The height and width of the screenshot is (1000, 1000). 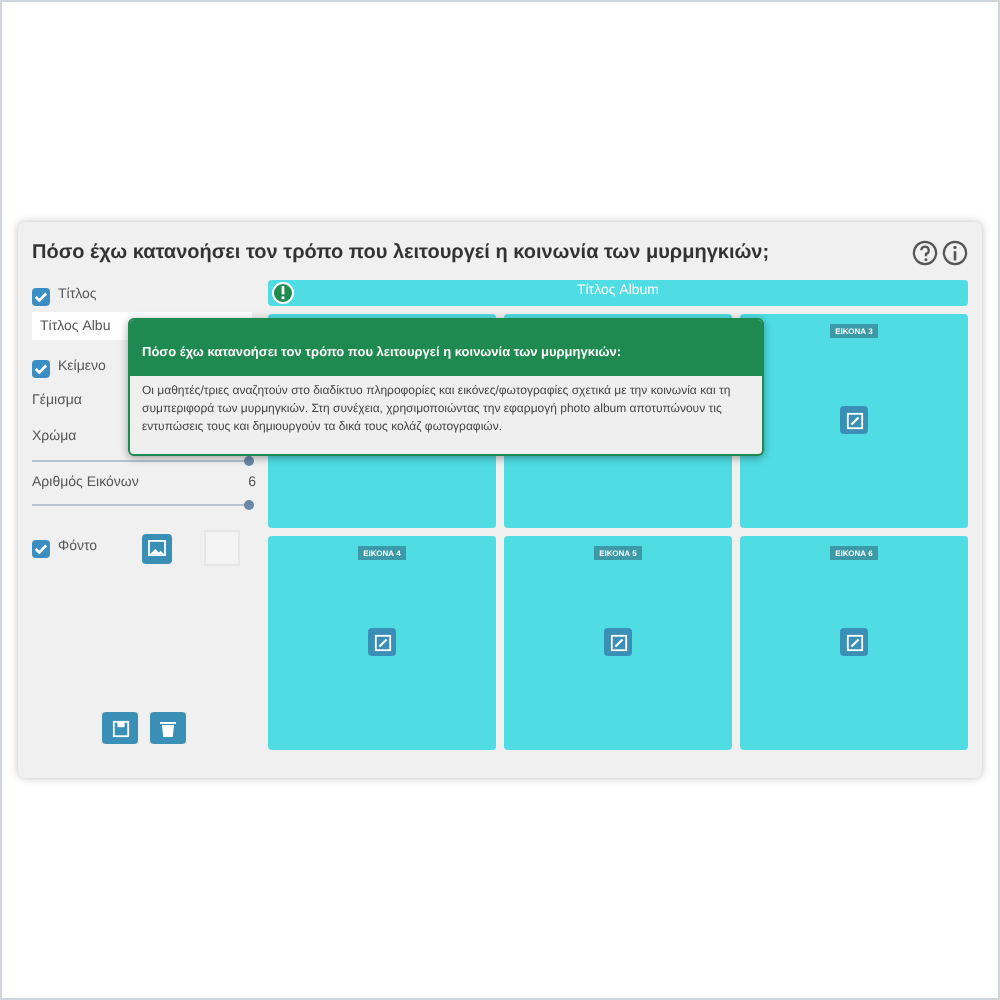 I want to click on delete-button, so click(x=168, y=728).